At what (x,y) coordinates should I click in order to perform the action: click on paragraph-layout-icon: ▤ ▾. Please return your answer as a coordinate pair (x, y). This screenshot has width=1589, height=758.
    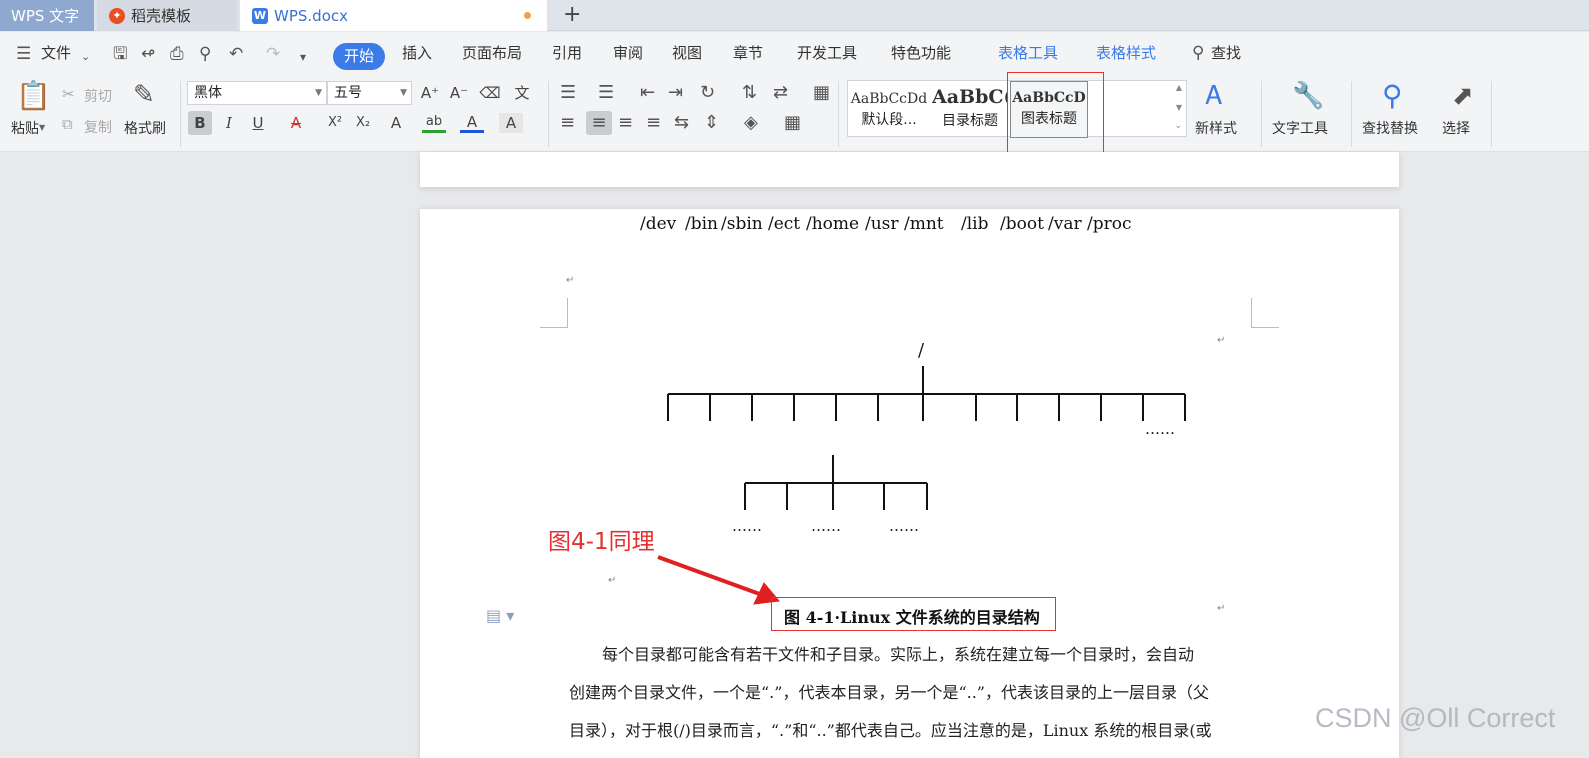
    Looking at the image, I should click on (500, 615).